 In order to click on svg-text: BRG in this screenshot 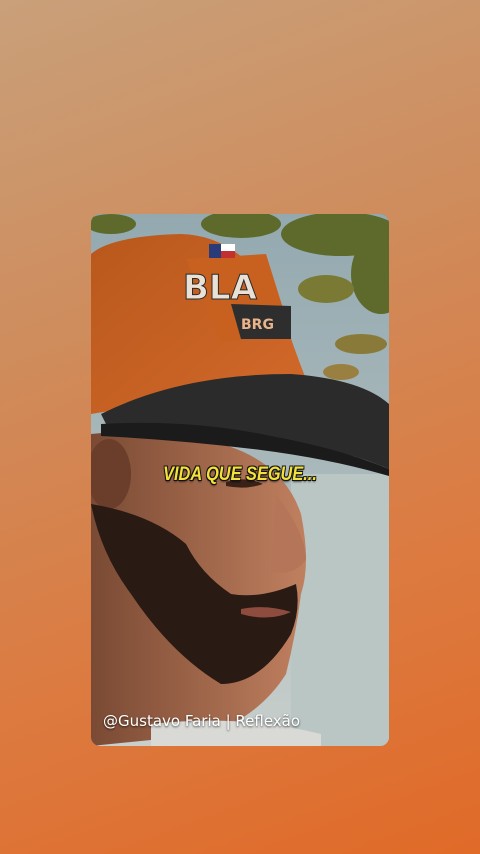, I will do `click(257, 325)`.